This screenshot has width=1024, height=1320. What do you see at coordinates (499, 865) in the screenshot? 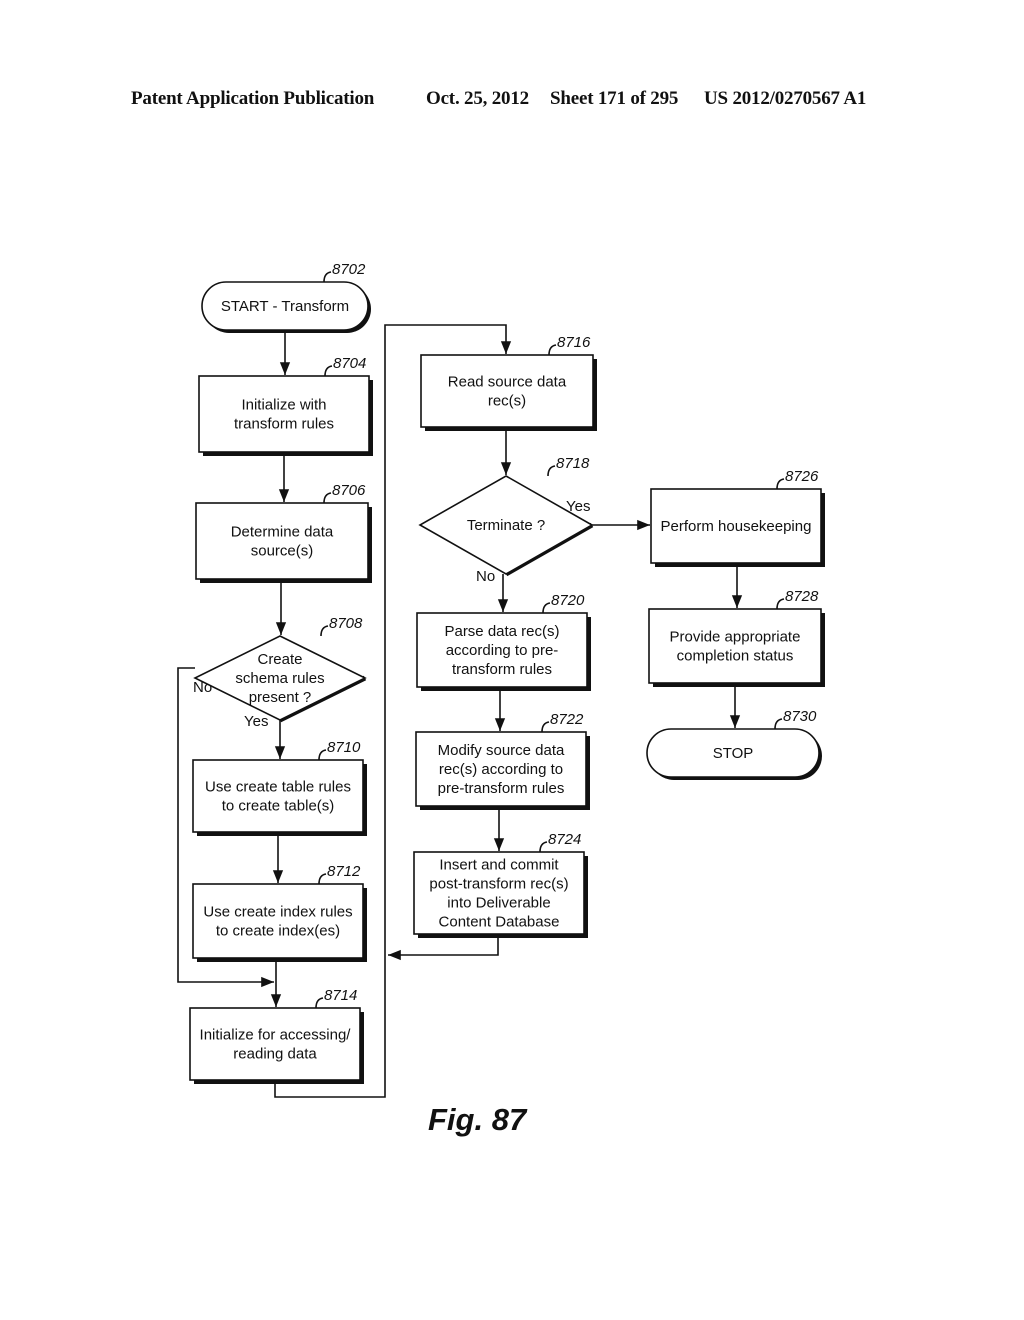
I see `node-text-line: Insert and commit` at bounding box center [499, 865].